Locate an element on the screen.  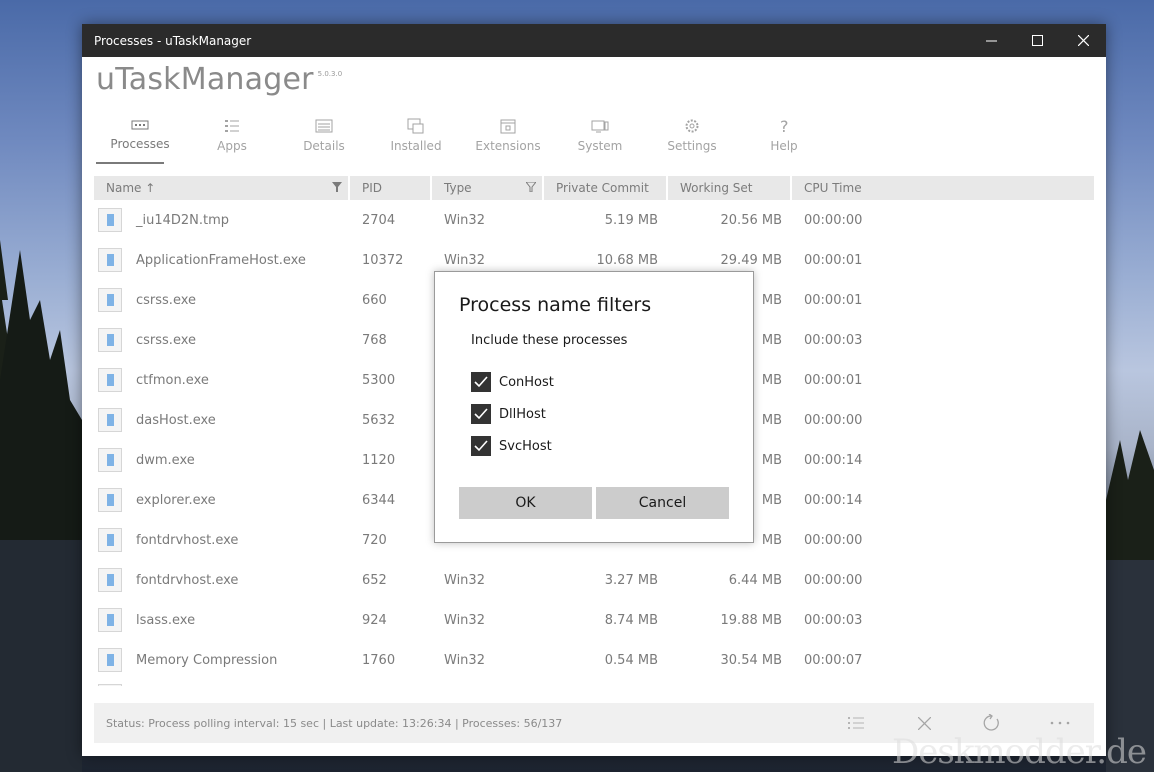
cell-name: ApplicationFrameHost.exe is located at coordinates (222, 260).